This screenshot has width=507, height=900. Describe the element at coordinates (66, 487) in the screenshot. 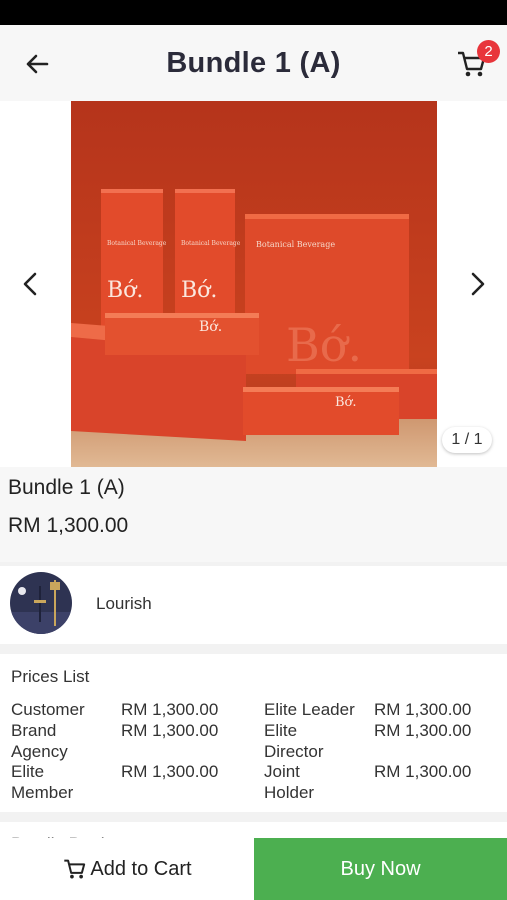

I see `product-name: Bundle 1 (A)` at that location.